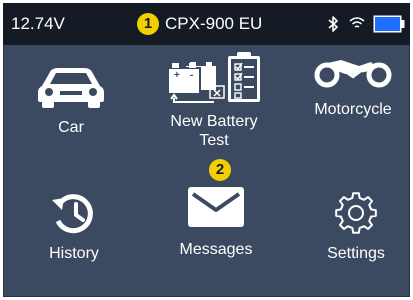 This screenshot has height=300, width=413. I want to click on car-menu-item: Car, so click(71, 99).